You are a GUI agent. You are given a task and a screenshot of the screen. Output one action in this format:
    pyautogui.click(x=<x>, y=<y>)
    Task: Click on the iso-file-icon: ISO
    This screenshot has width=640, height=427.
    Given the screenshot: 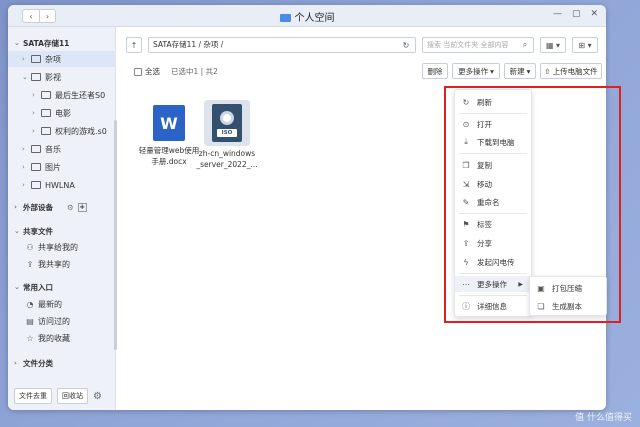 What is the action you would take?
    pyautogui.click(x=227, y=123)
    